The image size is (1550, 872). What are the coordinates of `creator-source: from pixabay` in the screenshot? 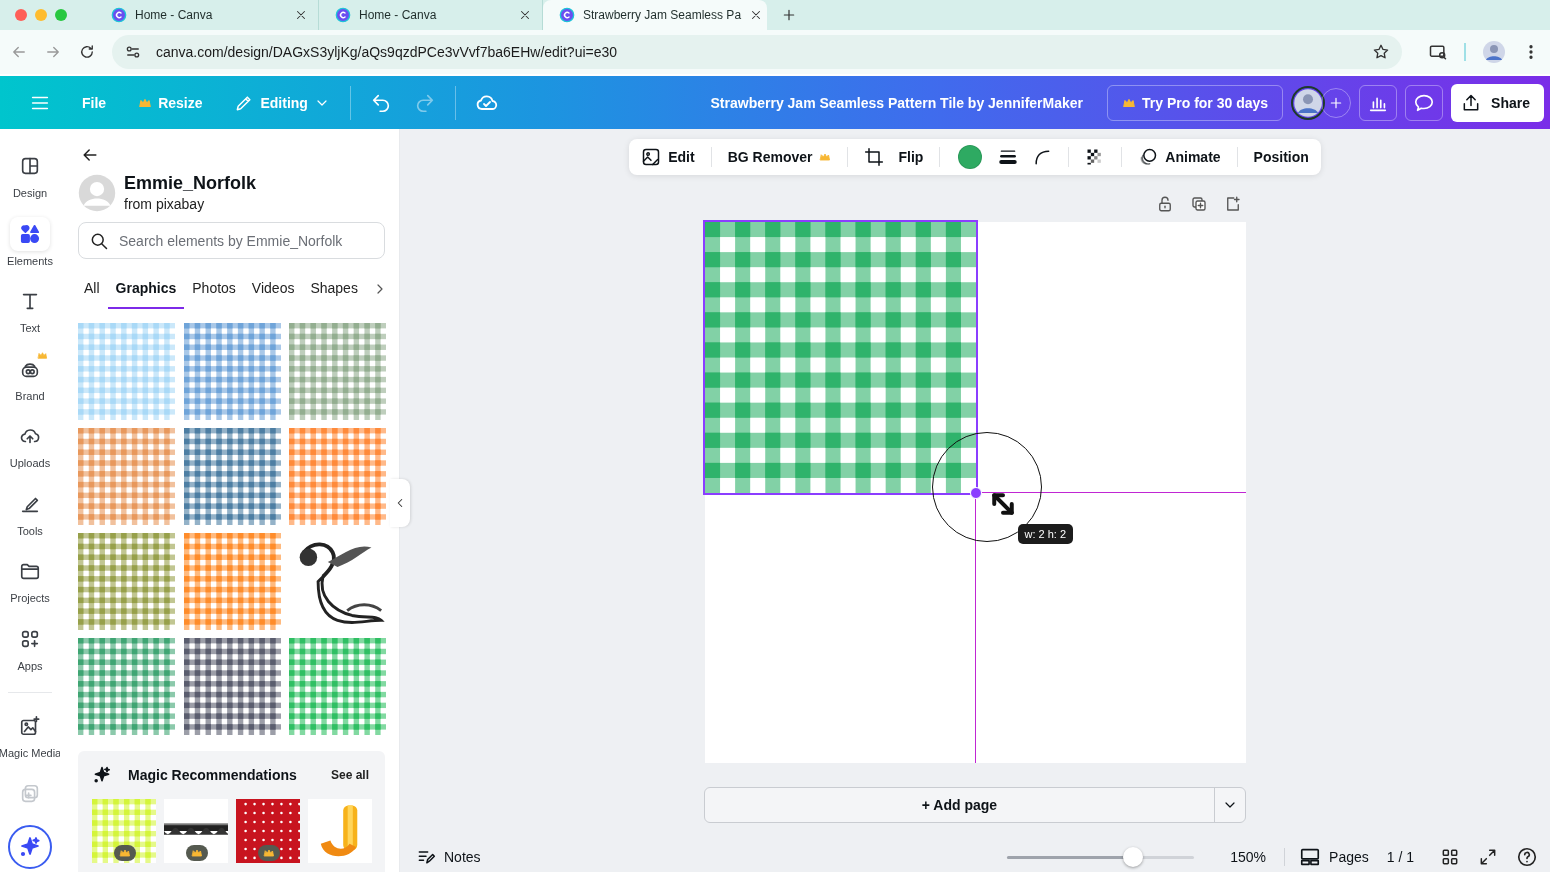 It's located at (165, 204).